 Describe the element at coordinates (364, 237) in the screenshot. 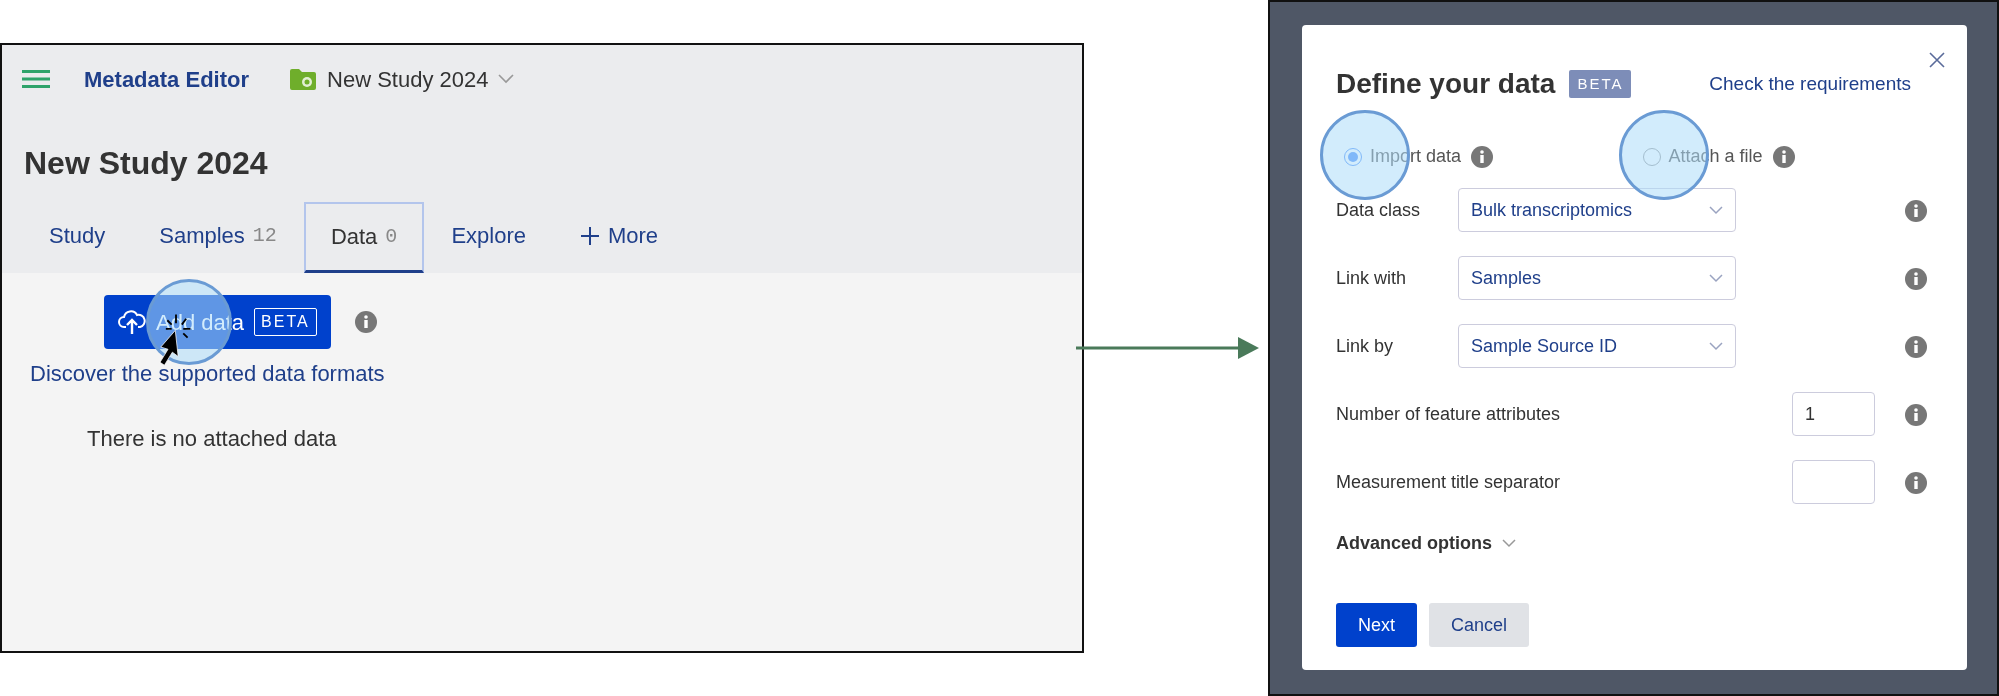

I see `tab: Data 0` at that location.